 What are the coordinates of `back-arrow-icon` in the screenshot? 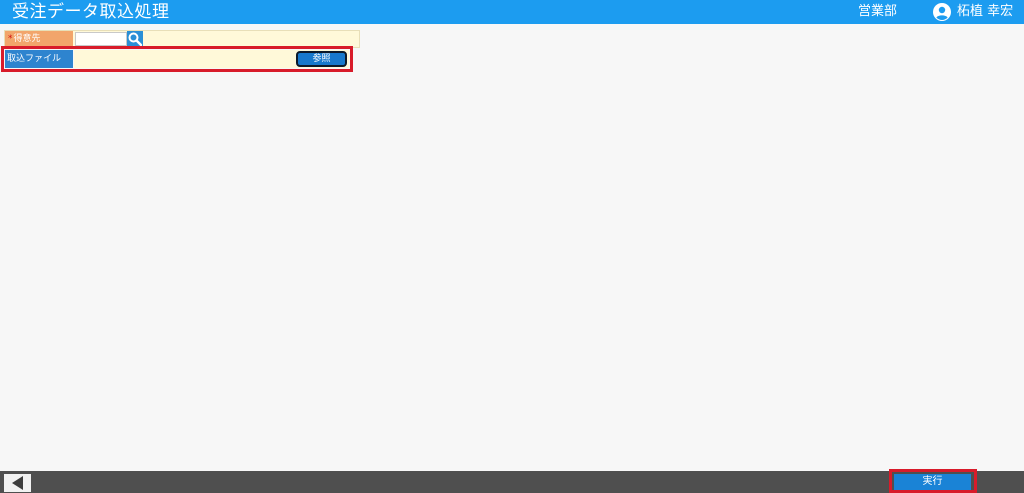 It's located at (17, 483).